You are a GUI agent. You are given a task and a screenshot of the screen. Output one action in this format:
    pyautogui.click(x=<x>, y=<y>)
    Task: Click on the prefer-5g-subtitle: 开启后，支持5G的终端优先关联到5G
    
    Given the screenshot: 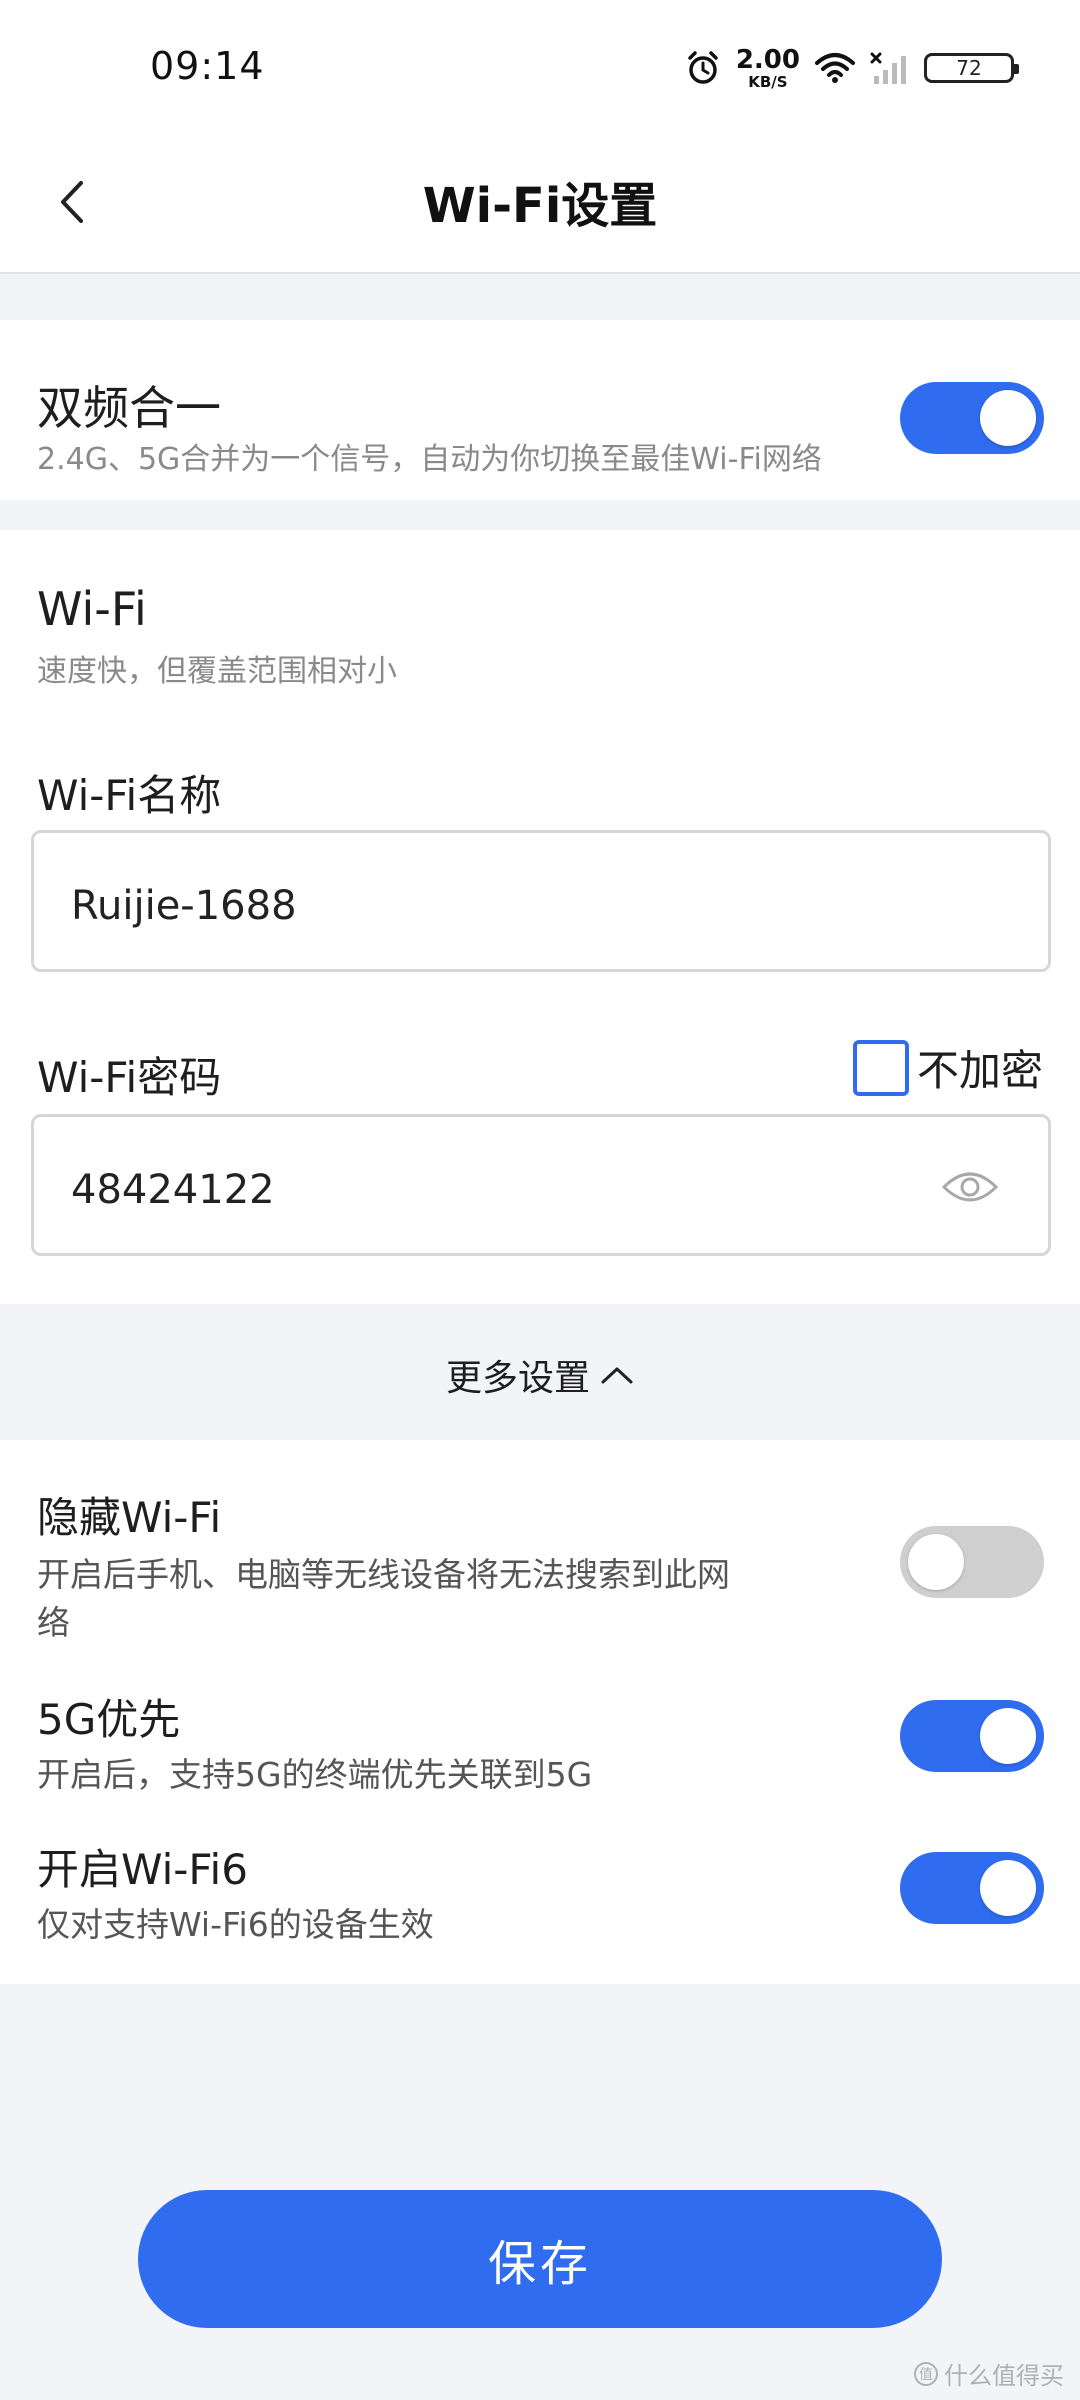 What is the action you would take?
    pyautogui.click(x=315, y=1774)
    